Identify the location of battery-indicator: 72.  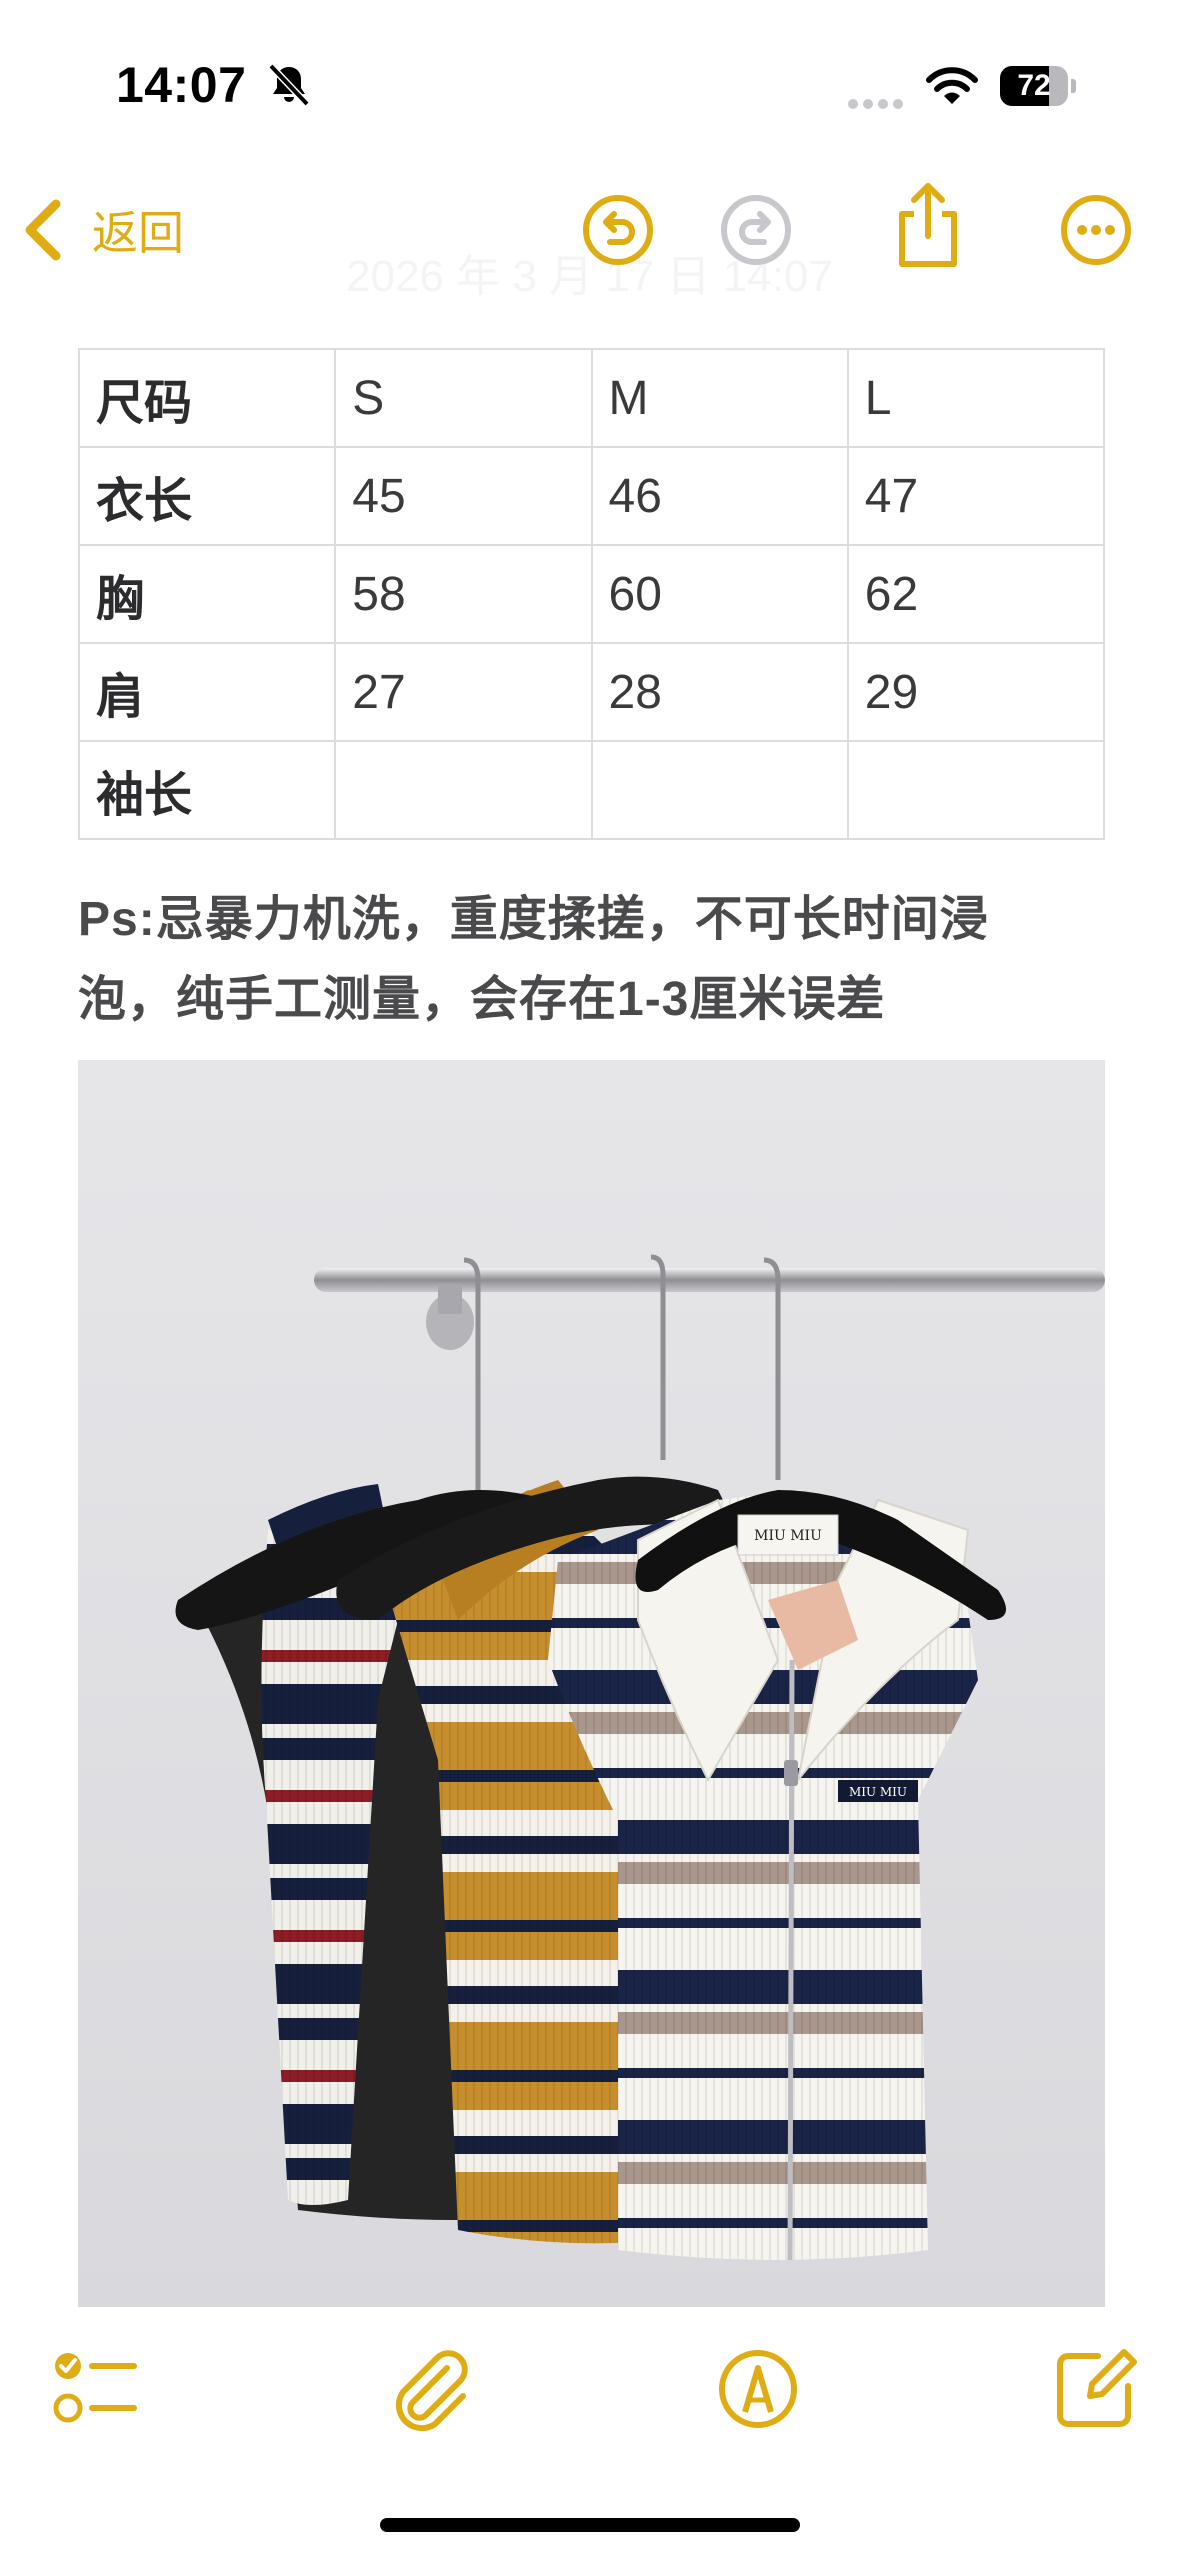
(1038, 86).